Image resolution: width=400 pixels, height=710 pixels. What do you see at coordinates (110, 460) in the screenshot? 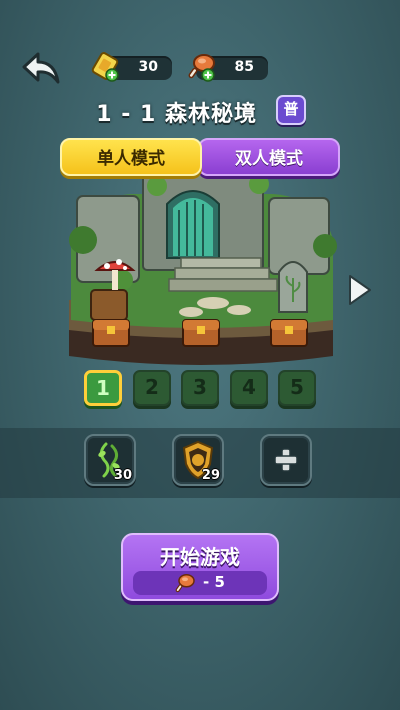
I see `item-slot-vine: 30` at bounding box center [110, 460].